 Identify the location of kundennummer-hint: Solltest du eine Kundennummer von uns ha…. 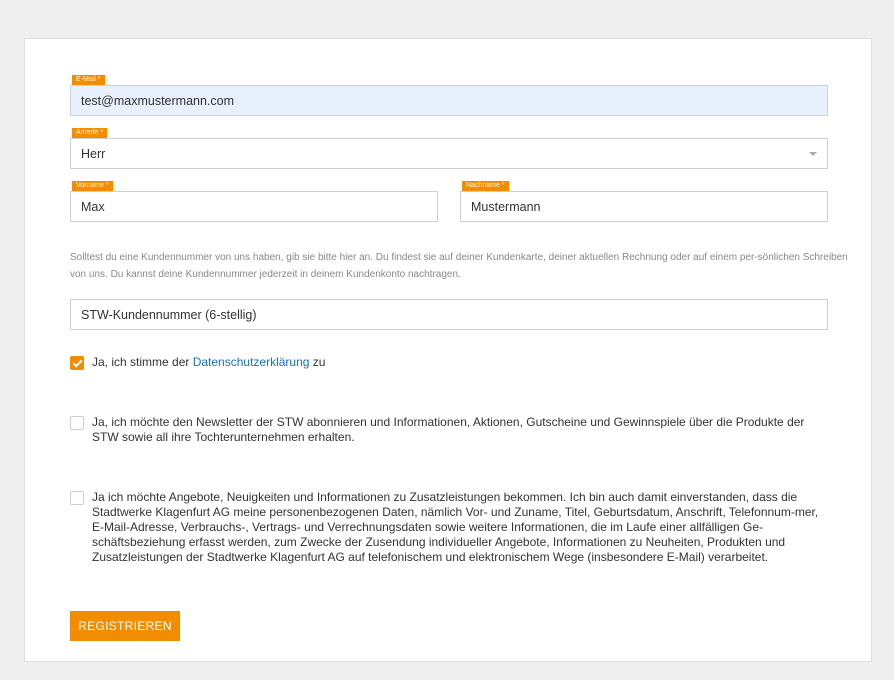
(459, 266).